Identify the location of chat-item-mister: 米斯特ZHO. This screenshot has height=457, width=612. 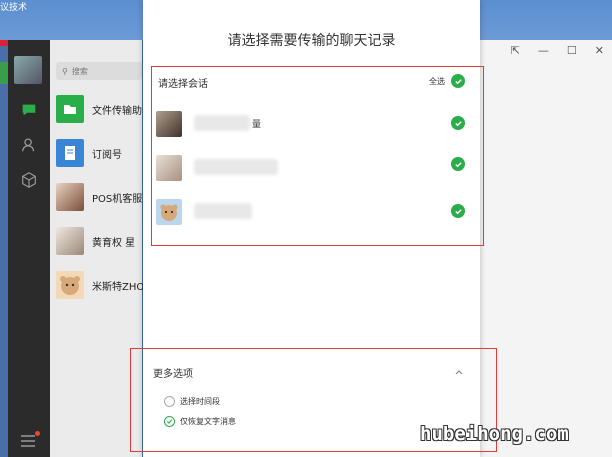
(97, 286).